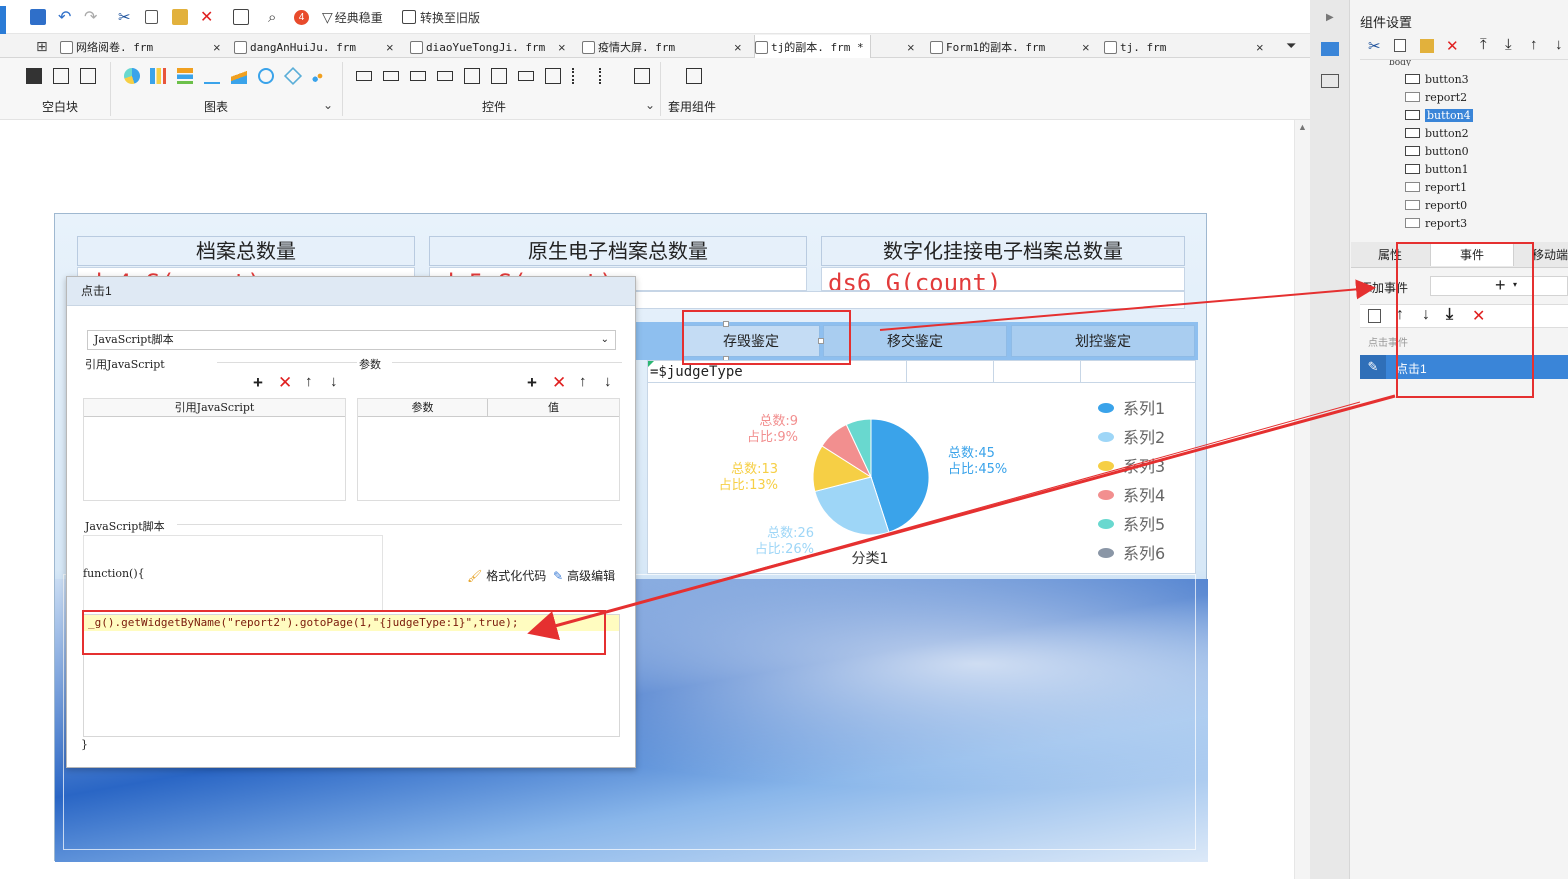  What do you see at coordinates (1127, 305) in the screenshot?
I see `arrow-to-event` at bounding box center [1127, 305].